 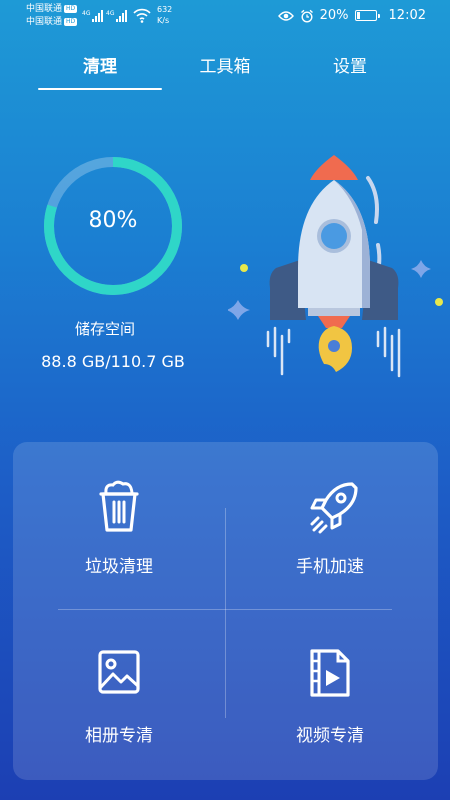 What do you see at coordinates (225, 64) in the screenshot?
I see `tab-toolbox: 工具箱` at bounding box center [225, 64].